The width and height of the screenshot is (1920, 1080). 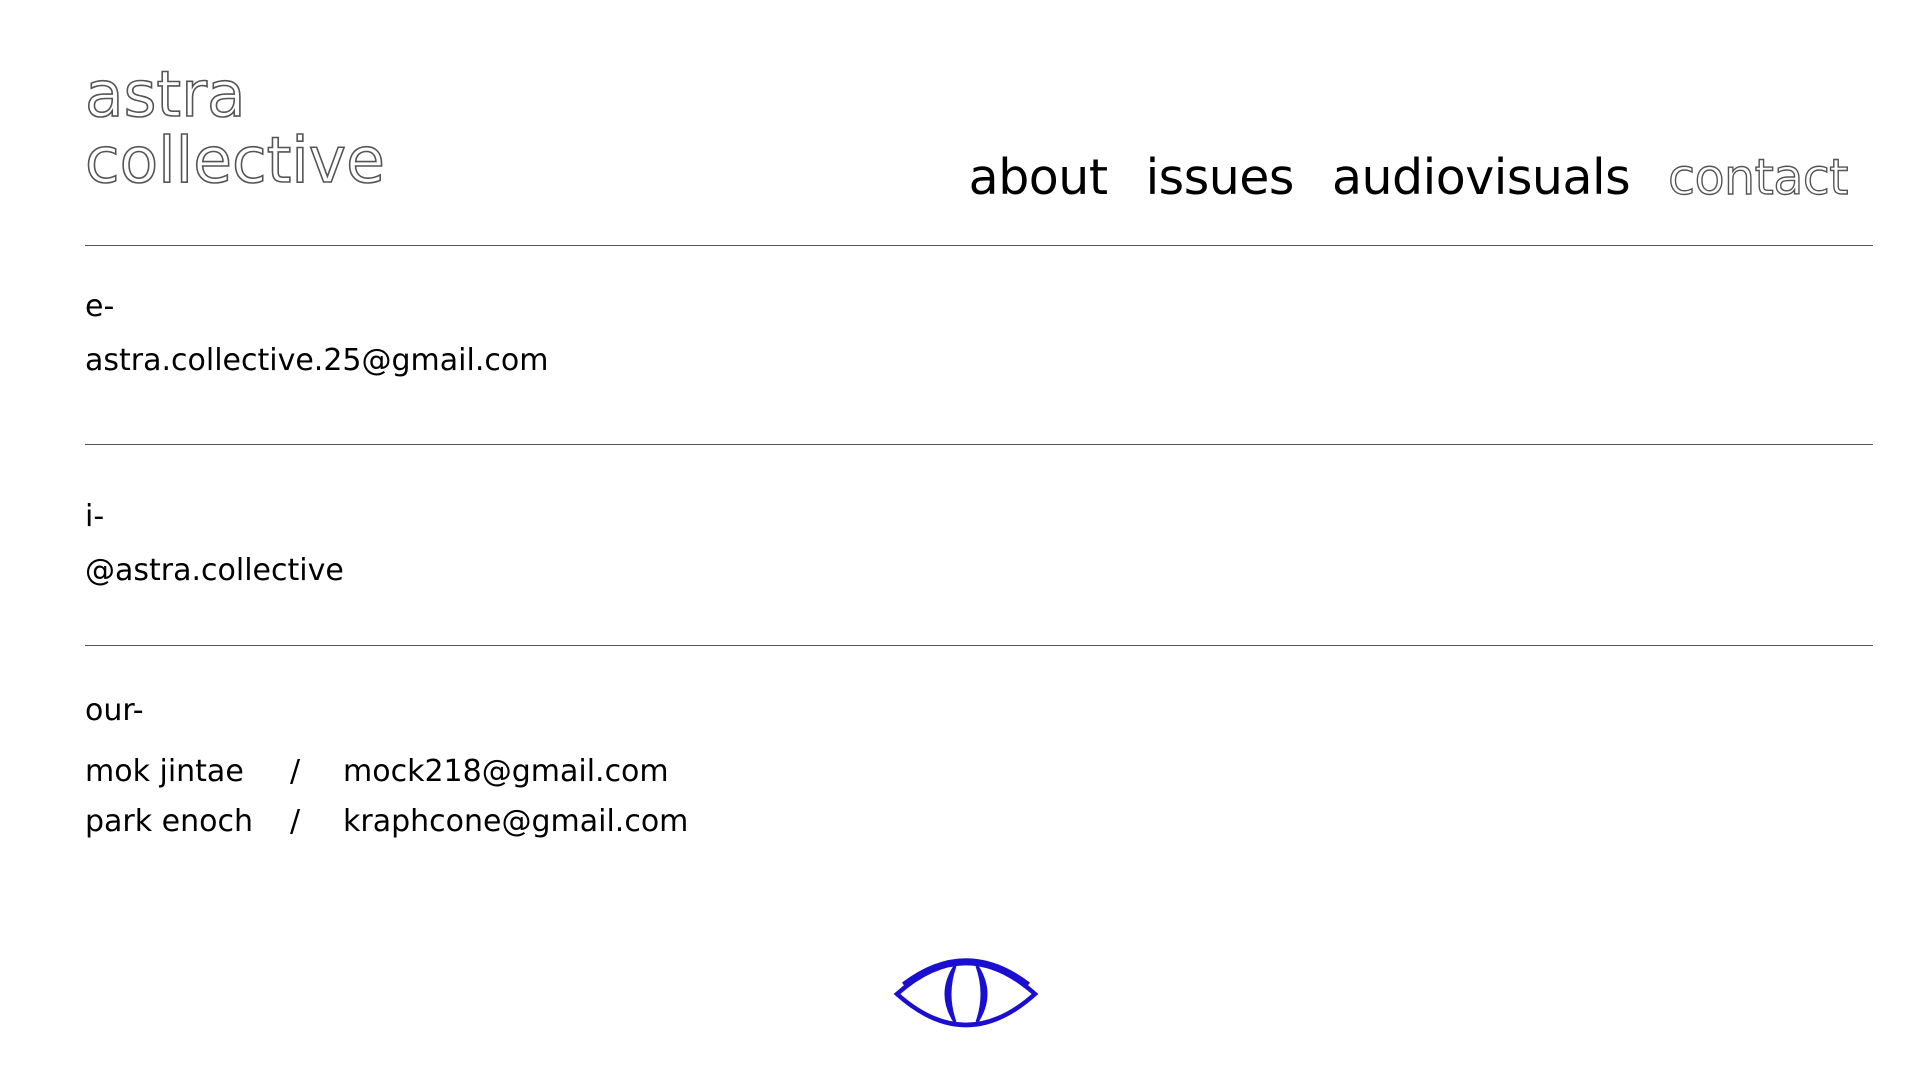 I want to click on instagram-label: i-, so click(x=95, y=516).